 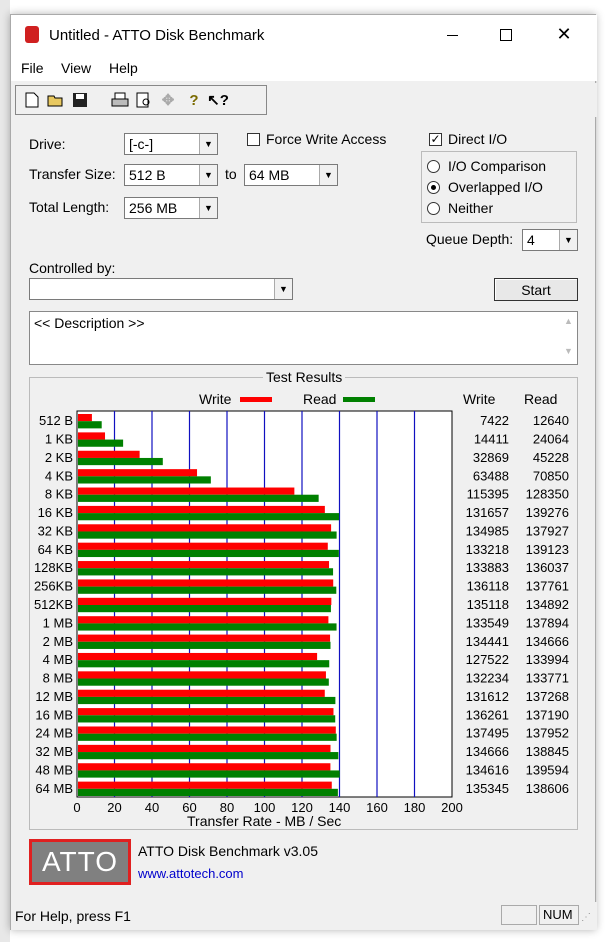 What do you see at coordinates (54, 733) in the screenshot?
I see `y-tick-label: 24 MB` at bounding box center [54, 733].